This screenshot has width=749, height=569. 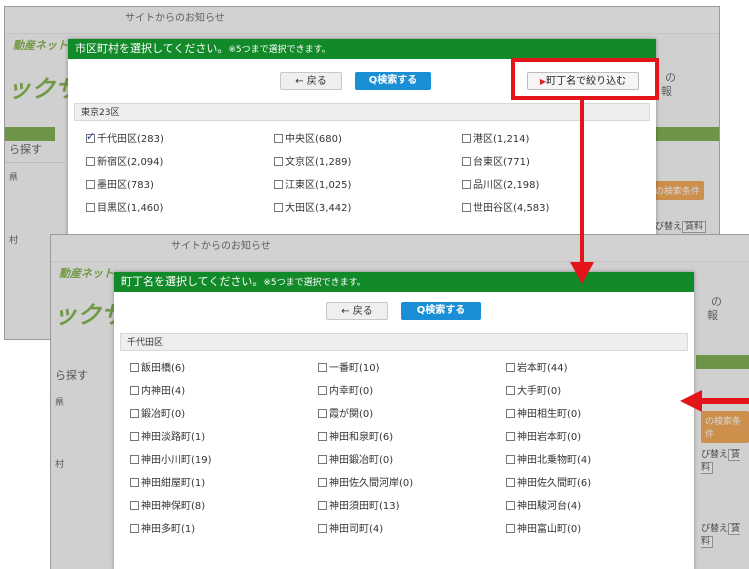 What do you see at coordinates (496, 163) in the screenshot?
I see `city-option: 台東区(771)` at bounding box center [496, 163].